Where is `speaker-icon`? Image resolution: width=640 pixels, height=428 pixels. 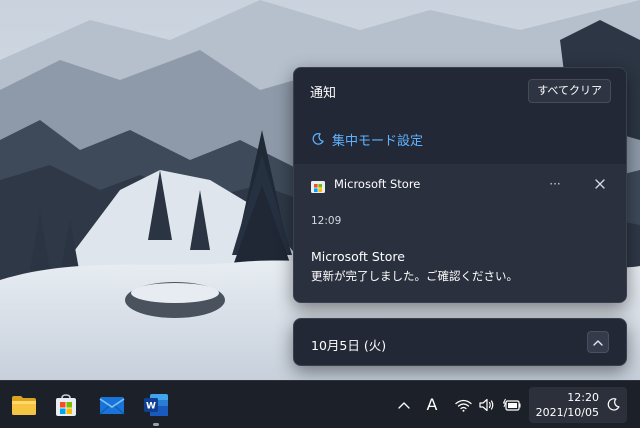
speaker-icon is located at coordinates (486, 405).